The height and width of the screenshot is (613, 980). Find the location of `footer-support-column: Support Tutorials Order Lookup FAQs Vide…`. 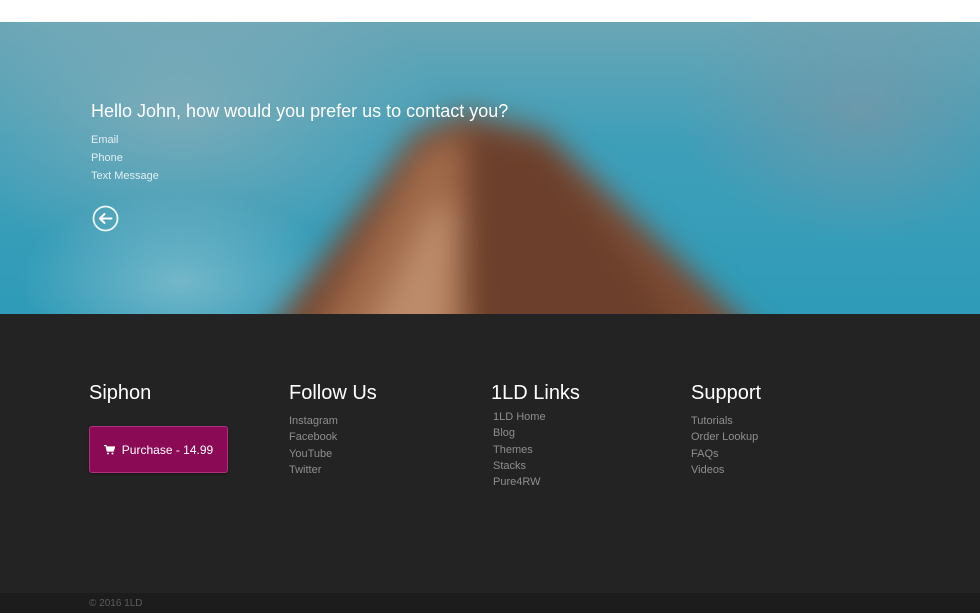

footer-support-column: Support Tutorials Order Lookup FAQs Vide… is located at coordinates (726, 429).